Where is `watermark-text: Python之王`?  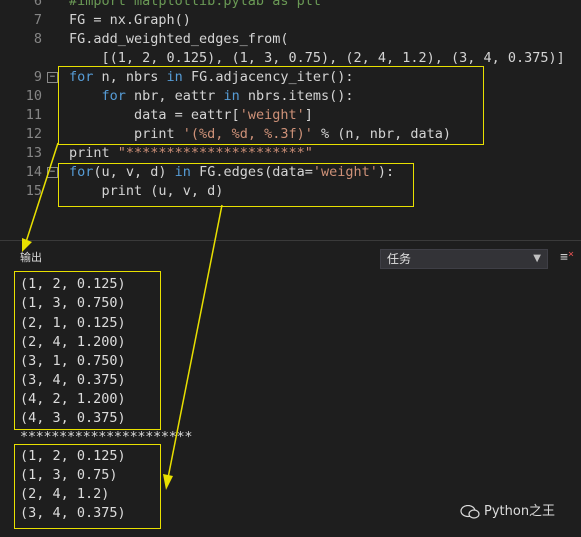 watermark-text: Python之王 is located at coordinates (520, 511).